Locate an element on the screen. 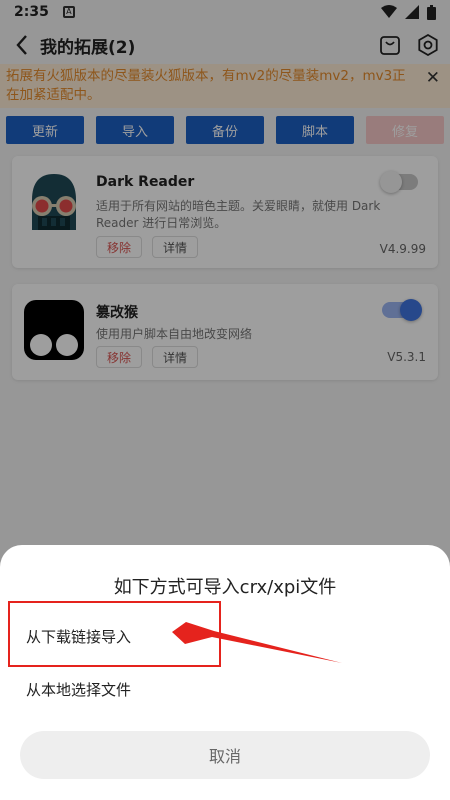 Image resolution: width=450 pixels, height=800 pixels. annotation-highlight-box is located at coordinates (114, 634).